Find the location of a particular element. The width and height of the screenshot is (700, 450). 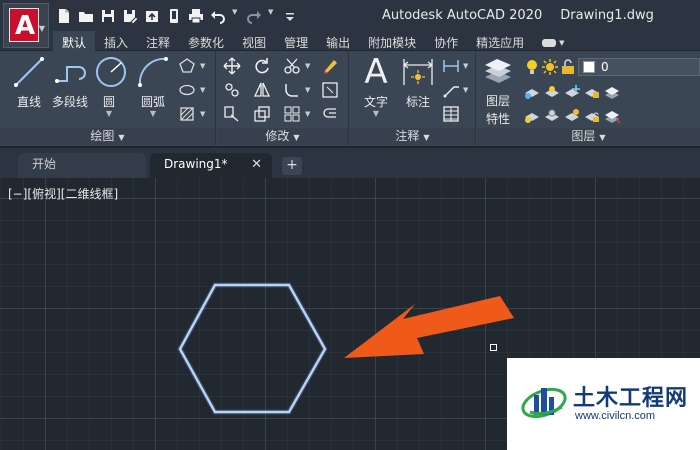

layer-unlock-icon is located at coordinates (592, 116).